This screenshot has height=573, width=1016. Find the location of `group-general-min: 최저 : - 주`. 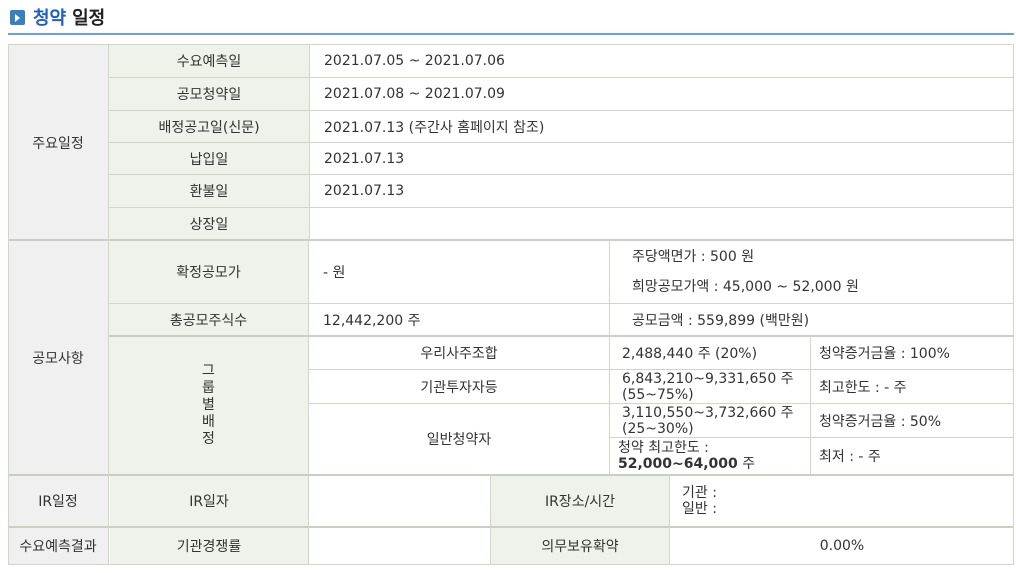

group-general-min: 최저 : - 주 is located at coordinates (912, 456).